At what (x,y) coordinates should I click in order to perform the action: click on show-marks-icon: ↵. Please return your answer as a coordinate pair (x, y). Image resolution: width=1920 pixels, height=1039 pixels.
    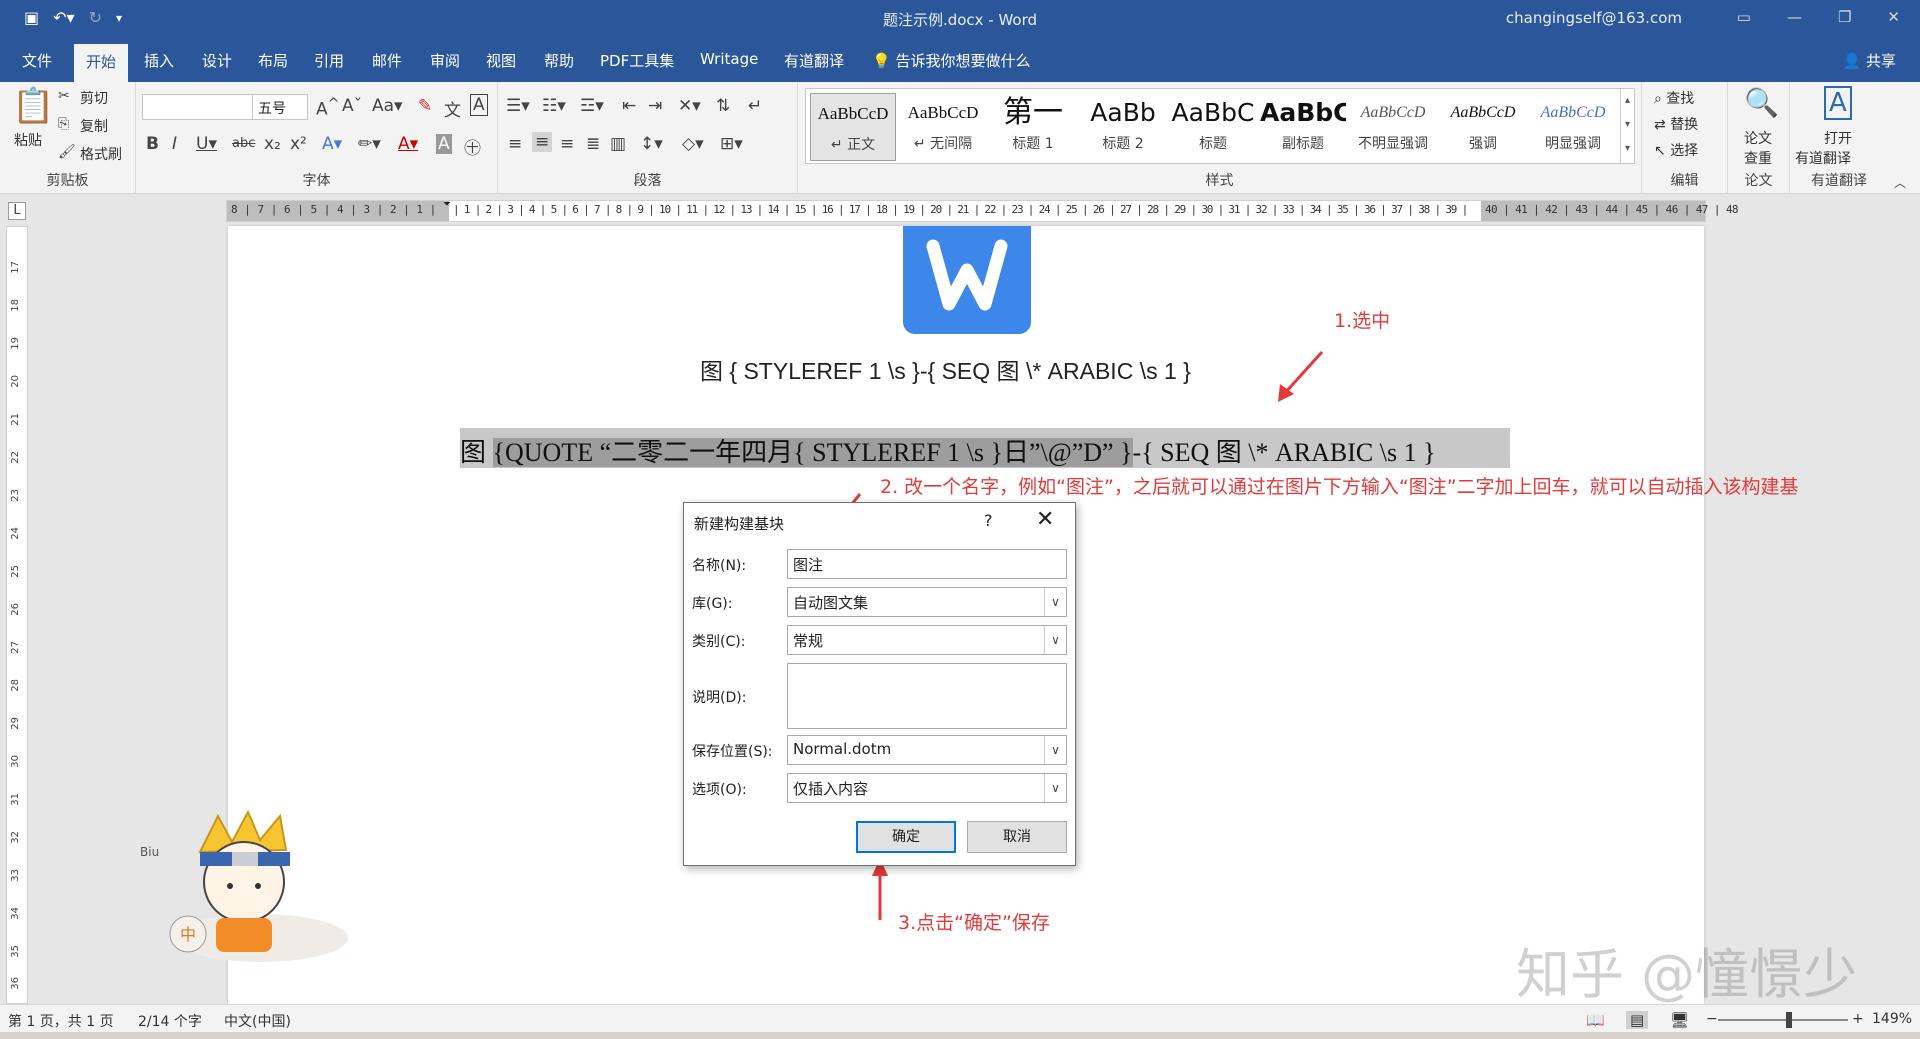
    Looking at the image, I should click on (755, 106).